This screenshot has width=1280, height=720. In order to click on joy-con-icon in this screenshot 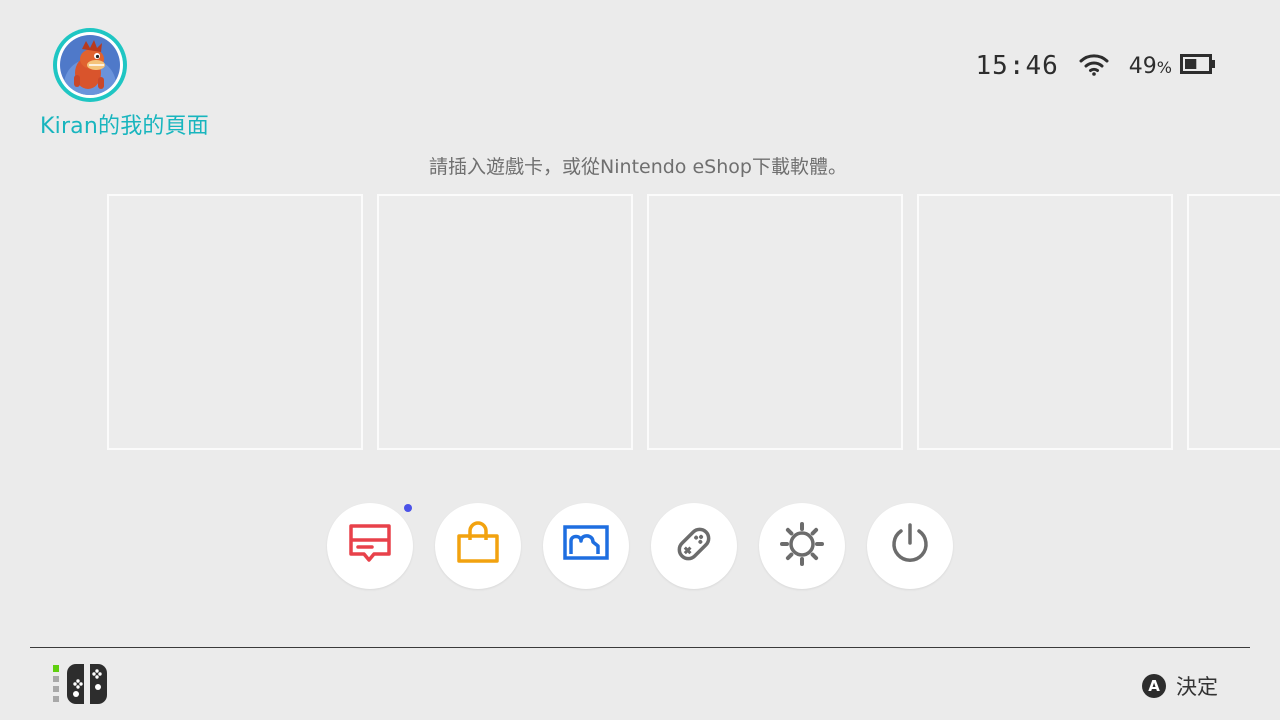, I will do `click(87, 686)`.